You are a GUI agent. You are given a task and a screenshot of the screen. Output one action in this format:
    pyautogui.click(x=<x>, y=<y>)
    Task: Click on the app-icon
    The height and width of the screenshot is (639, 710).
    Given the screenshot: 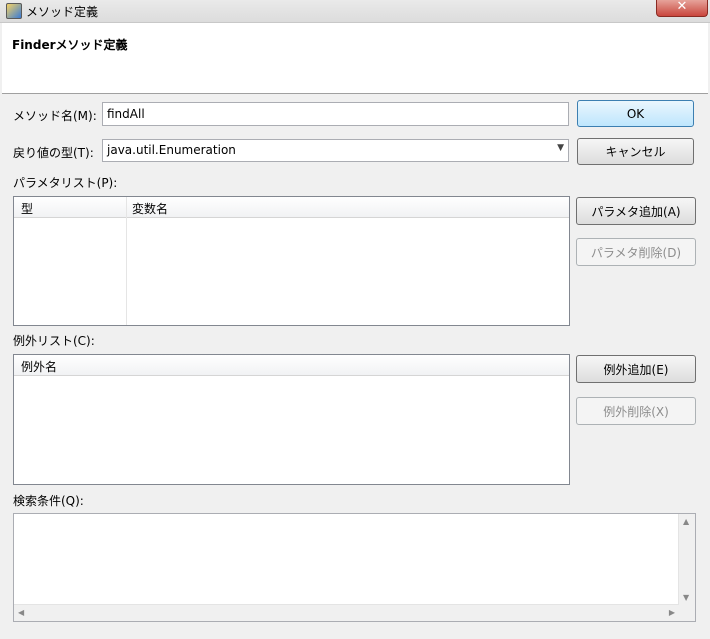 What is the action you would take?
    pyautogui.click(x=14, y=11)
    